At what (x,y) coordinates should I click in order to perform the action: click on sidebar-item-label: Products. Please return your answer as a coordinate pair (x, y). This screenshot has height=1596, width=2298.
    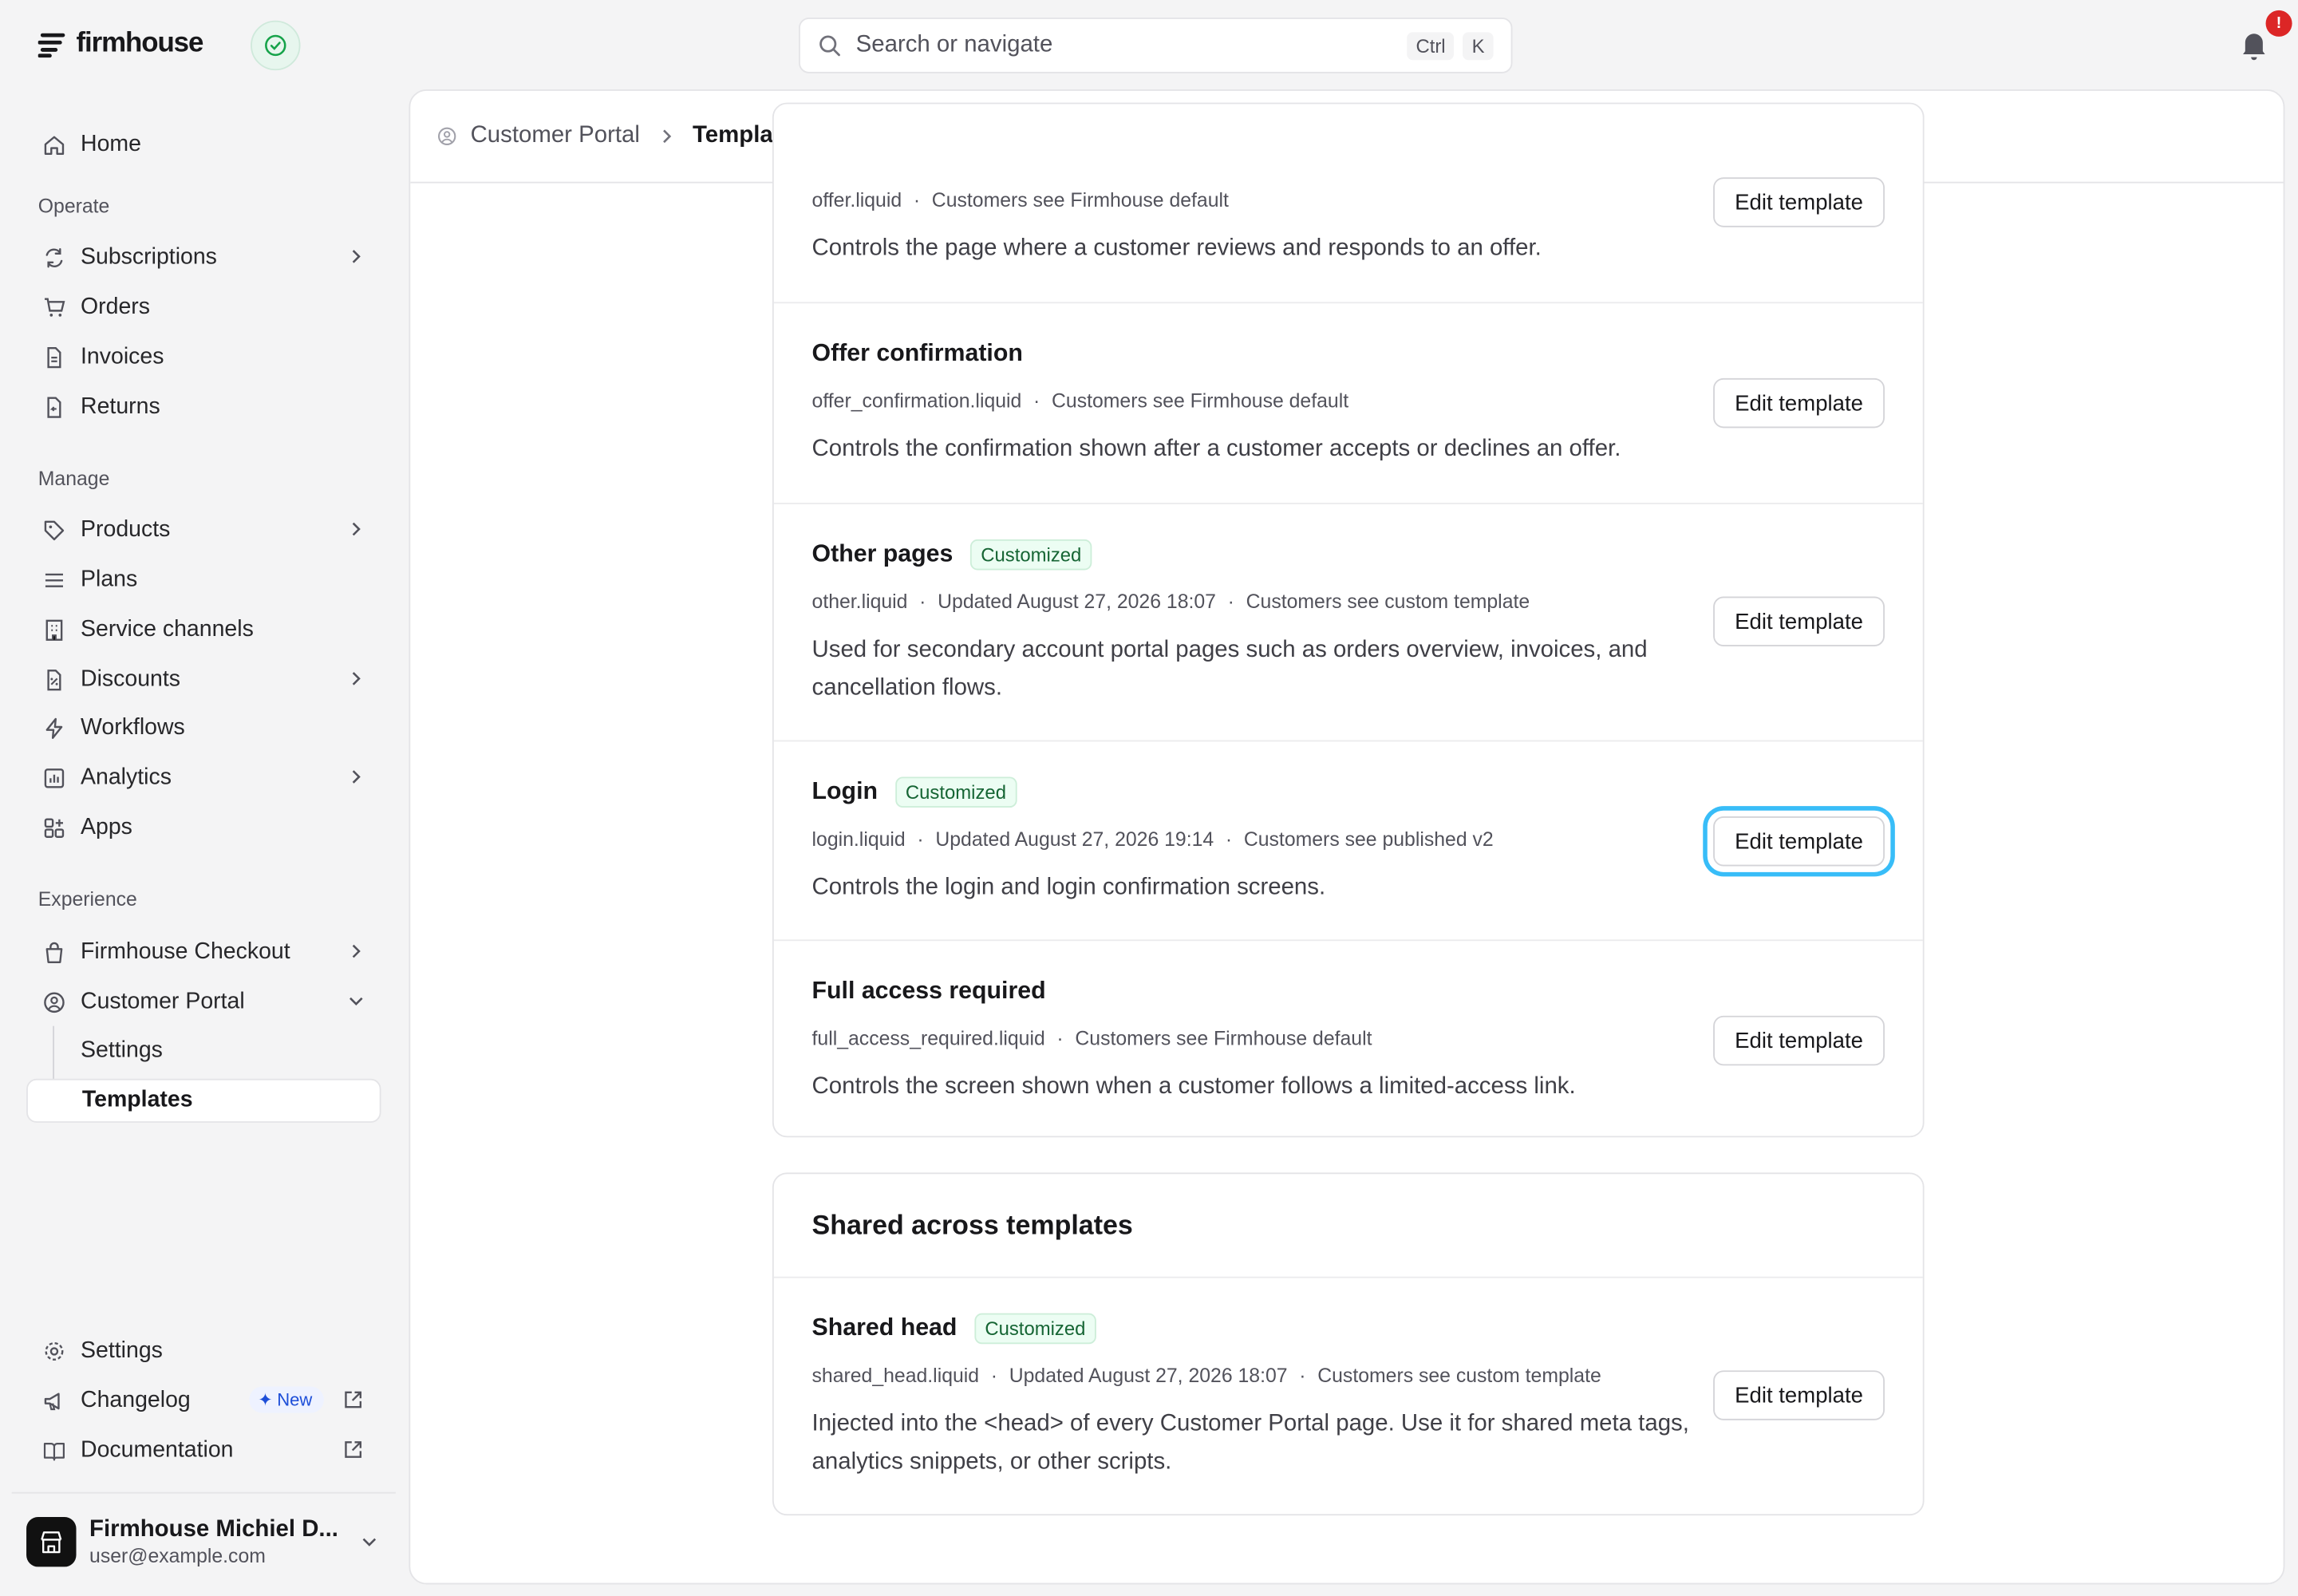
    Looking at the image, I should click on (126, 529).